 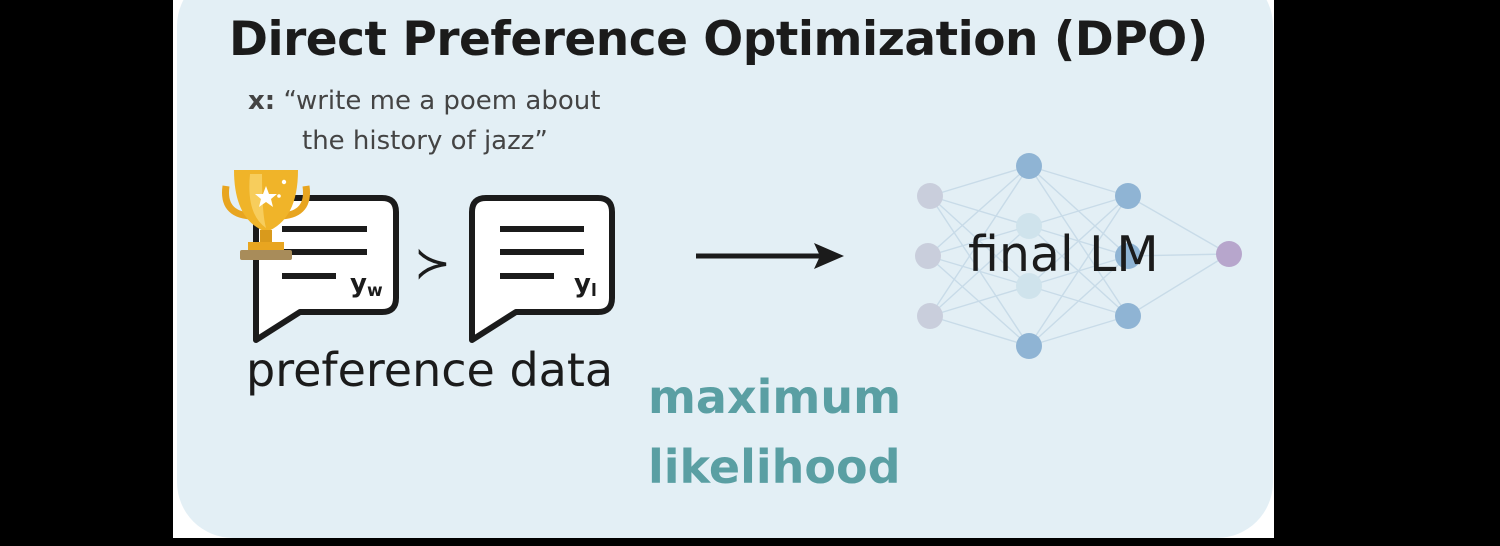 What do you see at coordinates (775, 397) in the screenshot?
I see `objective-text-line1: maximum` at bounding box center [775, 397].